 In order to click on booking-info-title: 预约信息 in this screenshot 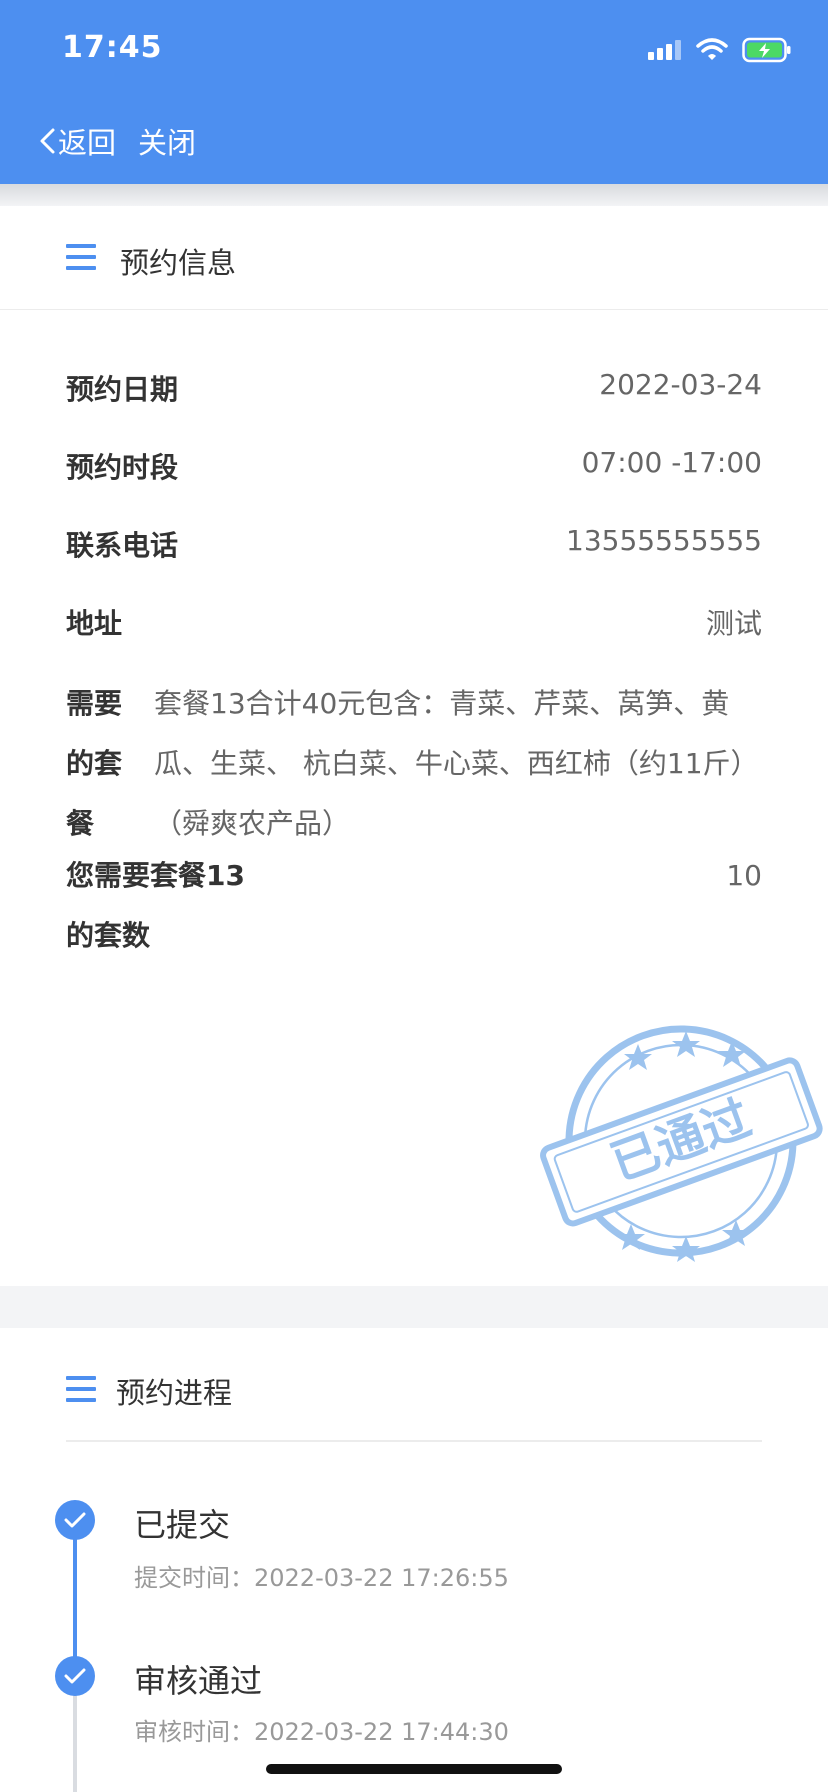, I will do `click(178, 263)`.